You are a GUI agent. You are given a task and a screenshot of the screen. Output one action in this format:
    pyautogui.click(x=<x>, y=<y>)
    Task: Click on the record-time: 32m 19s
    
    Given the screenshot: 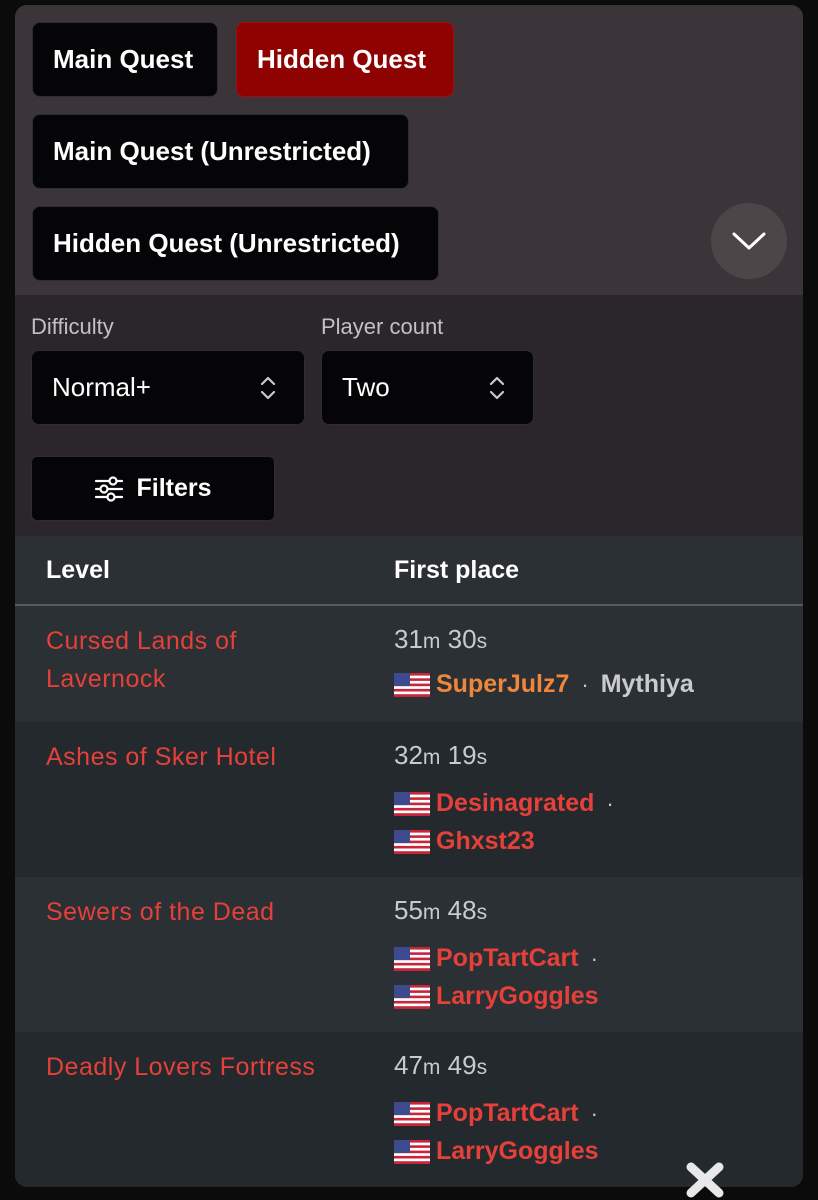 What is the action you would take?
    pyautogui.click(x=441, y=755)
    